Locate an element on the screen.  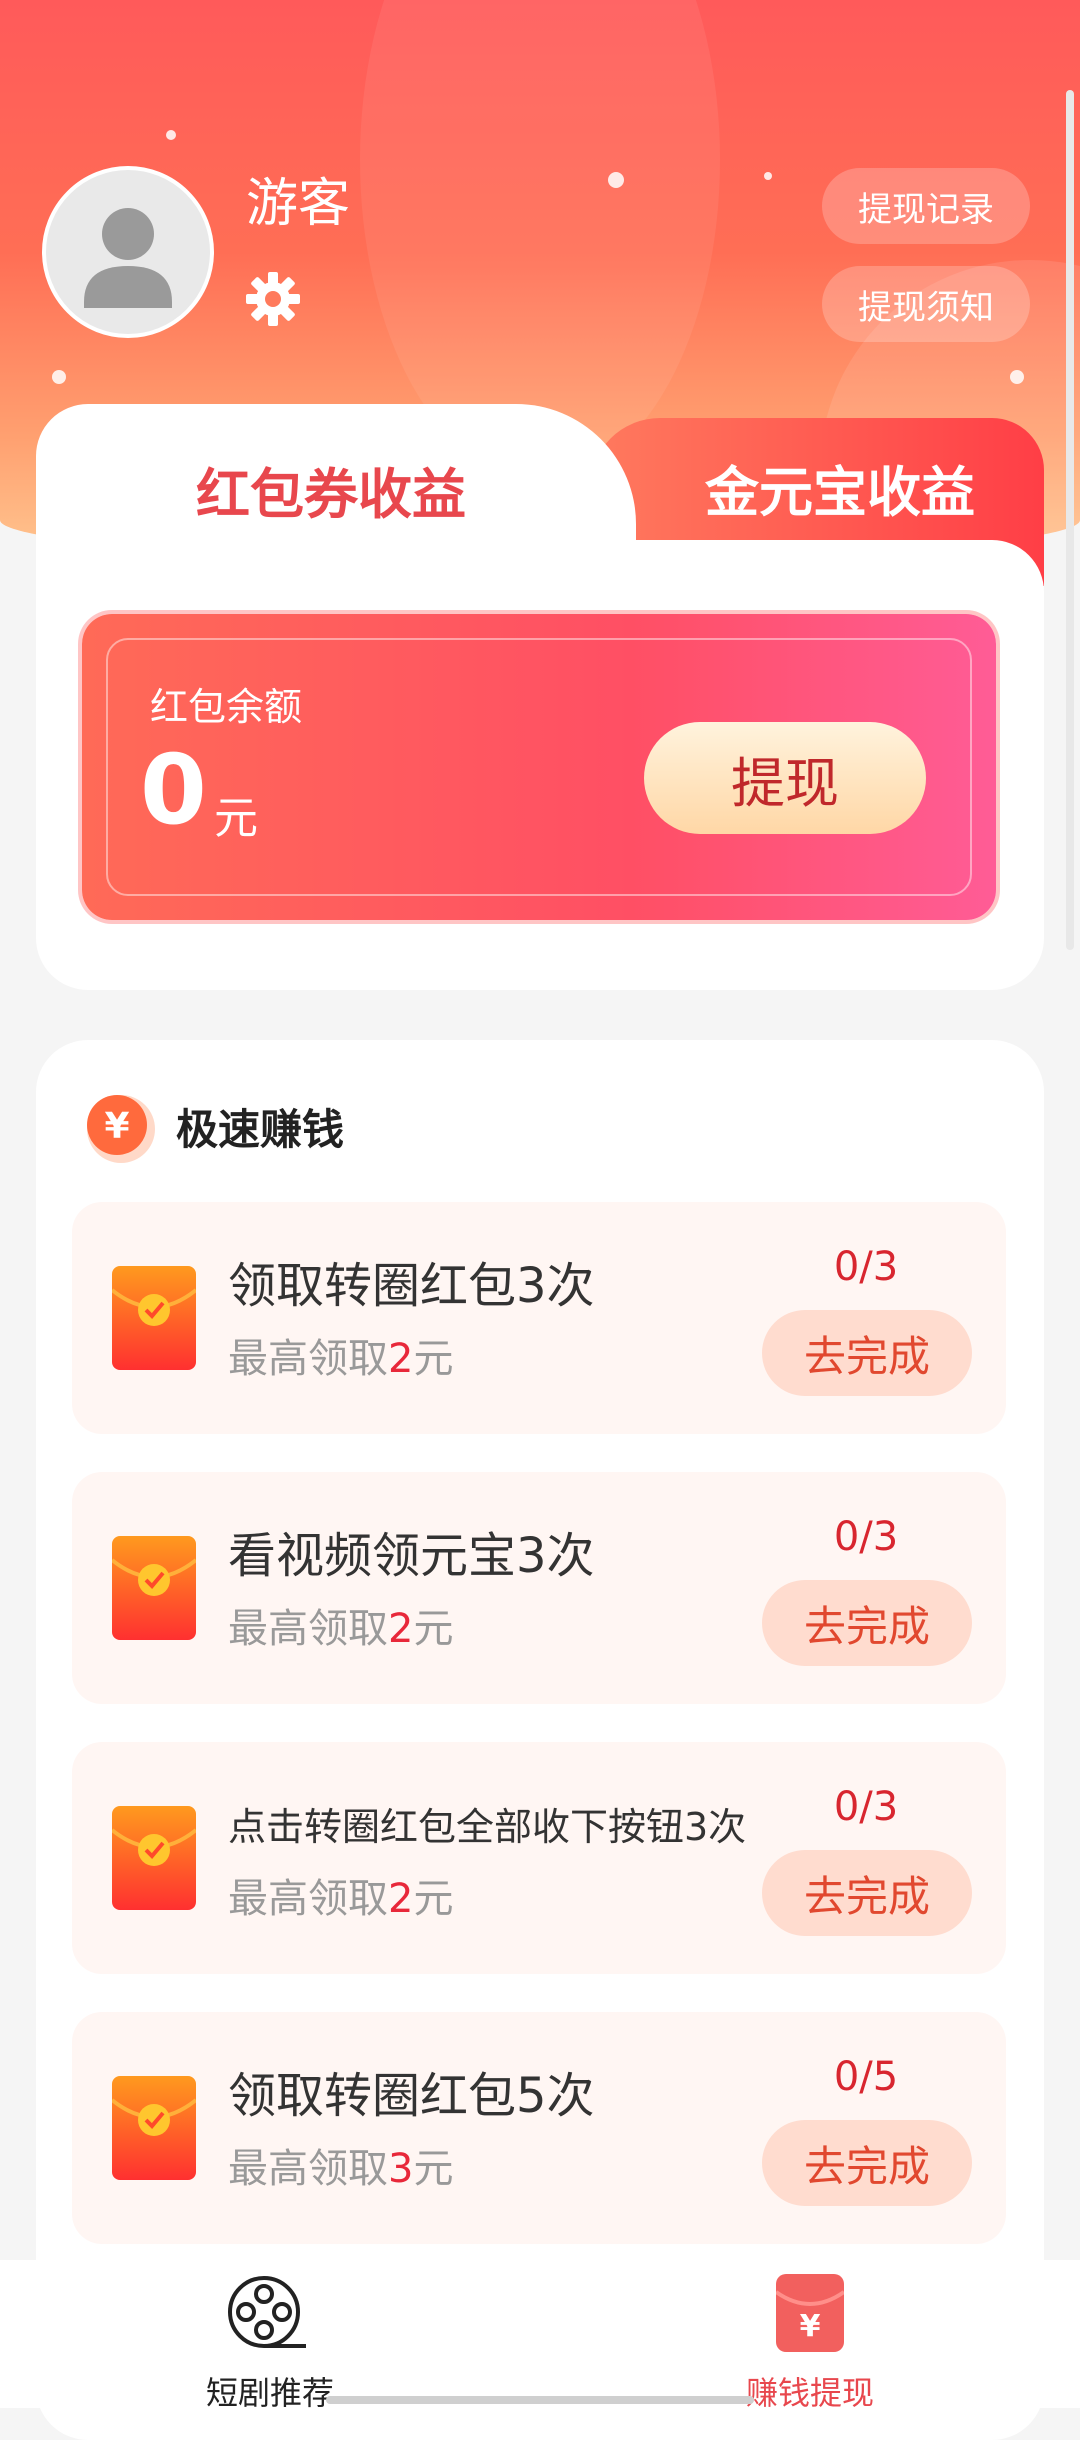
withdraw-notice-button: 提现须知 is located at coordinates (926, 304).